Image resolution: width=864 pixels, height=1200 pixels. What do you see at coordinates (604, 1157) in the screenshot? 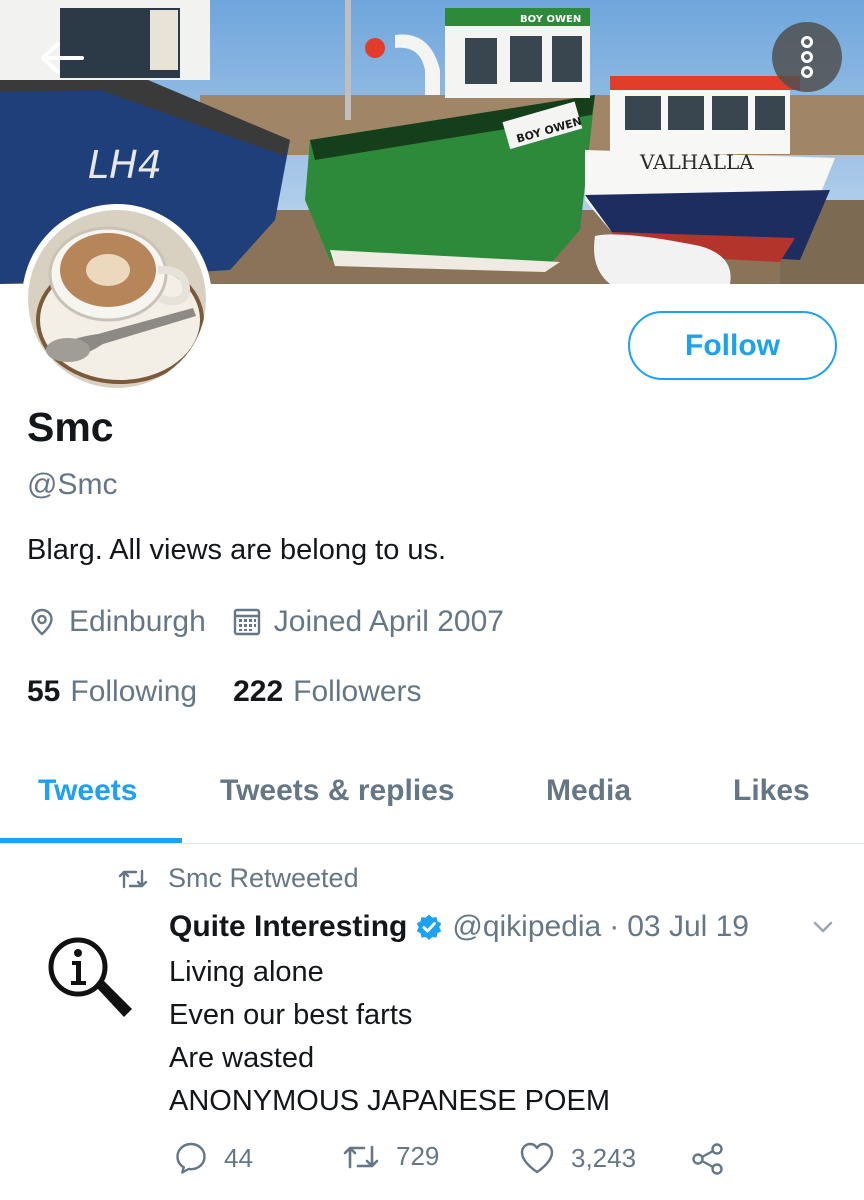
I see `like-count: 3,243` at bounding box center [604, 1157].